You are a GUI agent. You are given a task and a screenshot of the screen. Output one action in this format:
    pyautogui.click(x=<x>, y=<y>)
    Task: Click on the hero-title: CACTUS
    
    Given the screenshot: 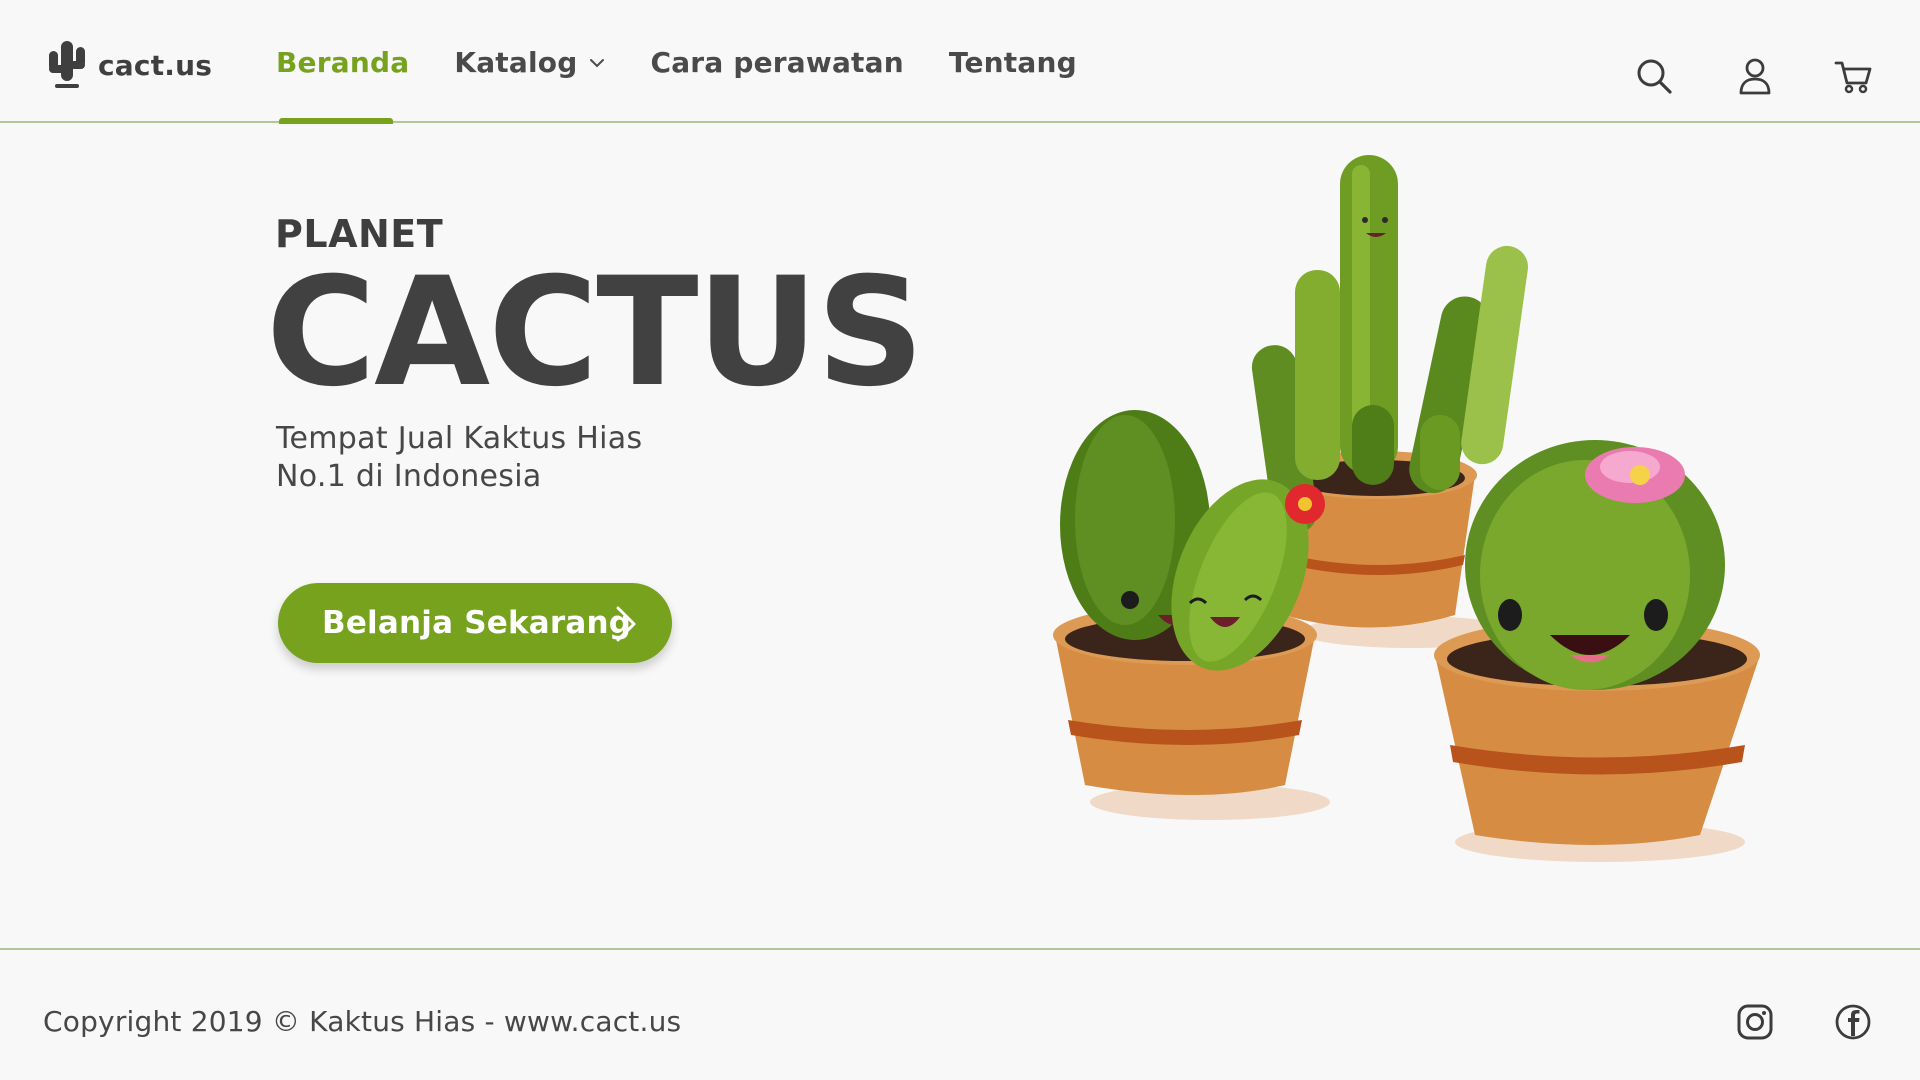 What is the action you would take?
    pyautogui.click(x=595, y=333)
    